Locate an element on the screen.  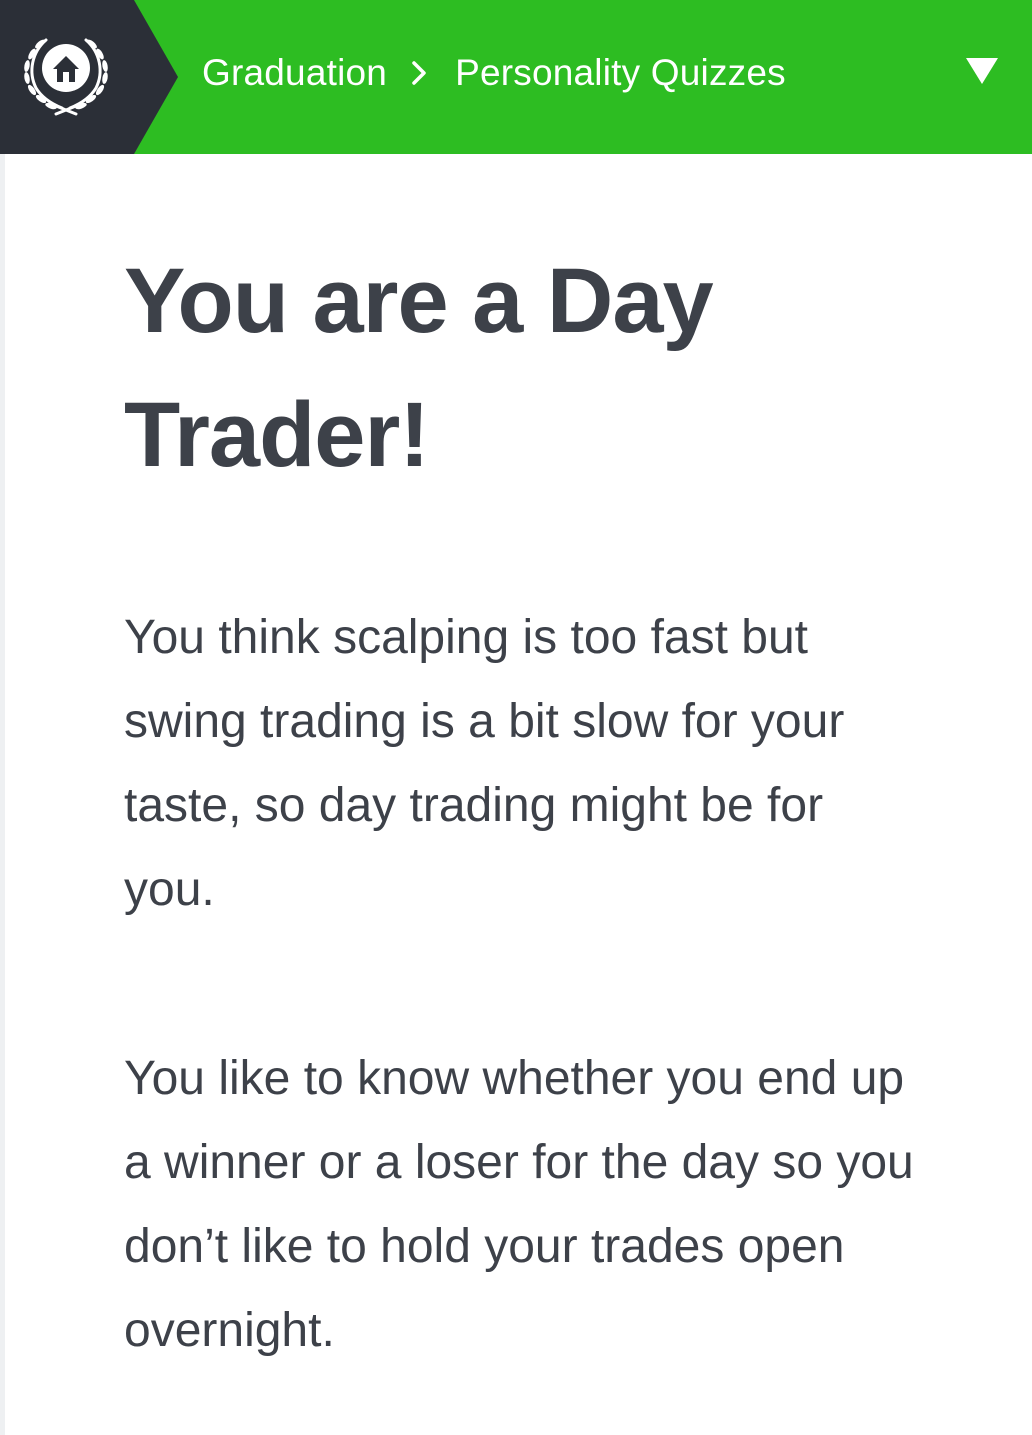
breadcrumb-graduation-link: Graduation is located at coordinates (294, 73).